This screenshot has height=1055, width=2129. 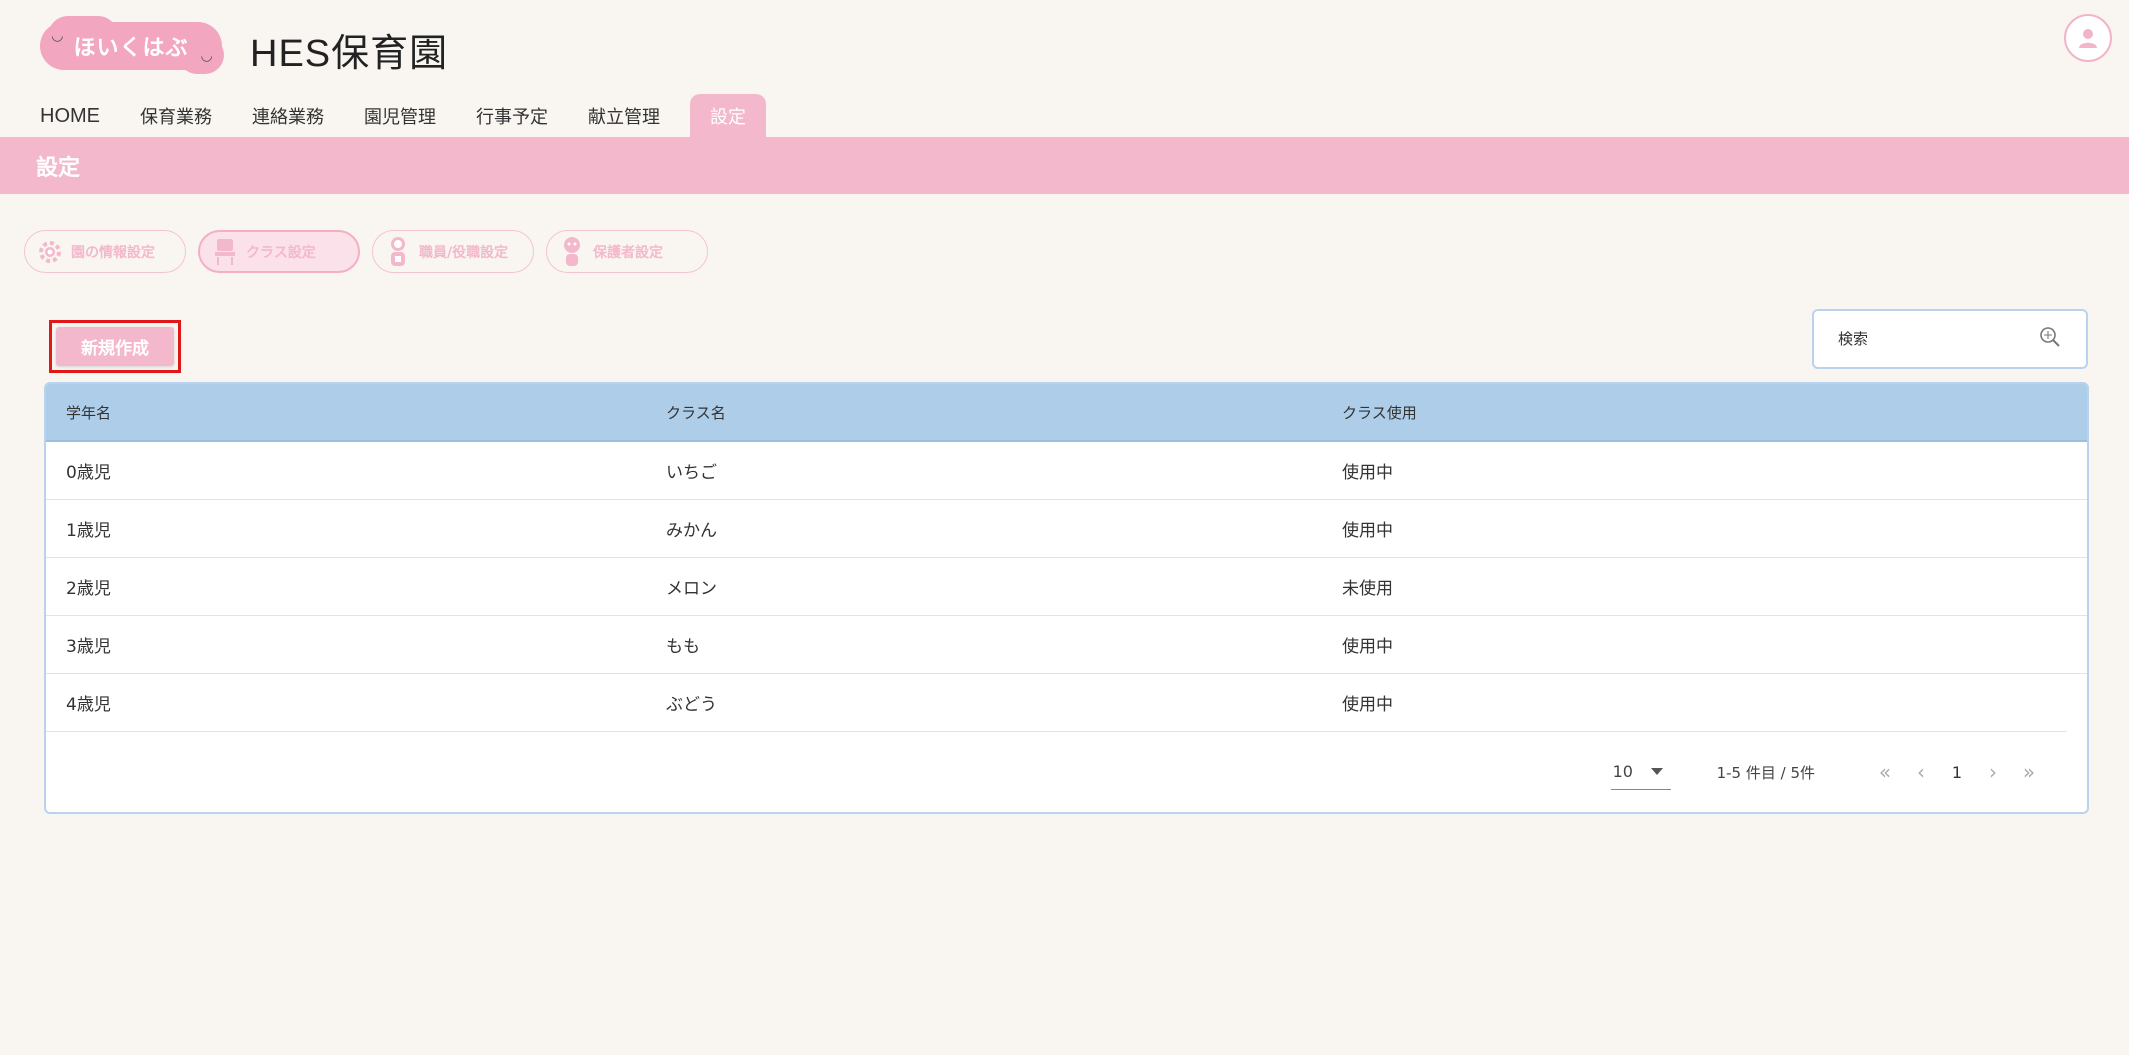 I want to click on app-logo: ◡ ほいくはぶ ◡, so click(x=132, y=45).